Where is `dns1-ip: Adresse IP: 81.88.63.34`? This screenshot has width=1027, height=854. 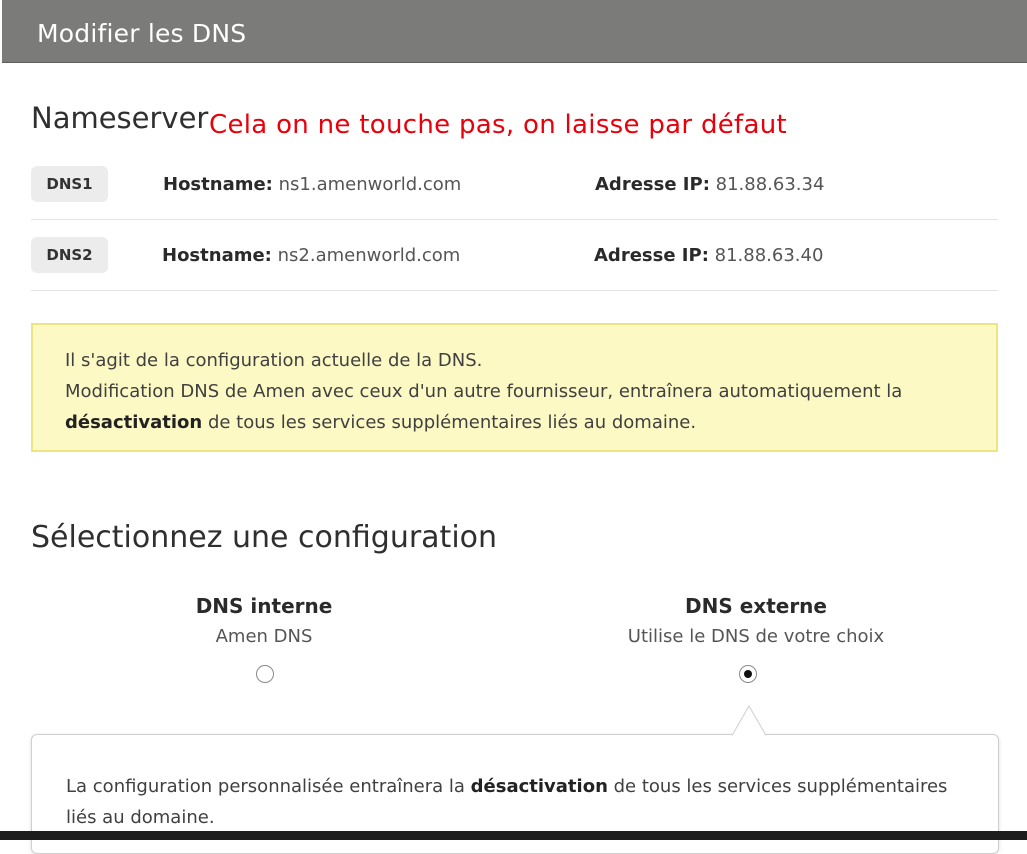
dns1-ip: Adresse IP: 81.88.63.34 is located at coordinates (709, 184).